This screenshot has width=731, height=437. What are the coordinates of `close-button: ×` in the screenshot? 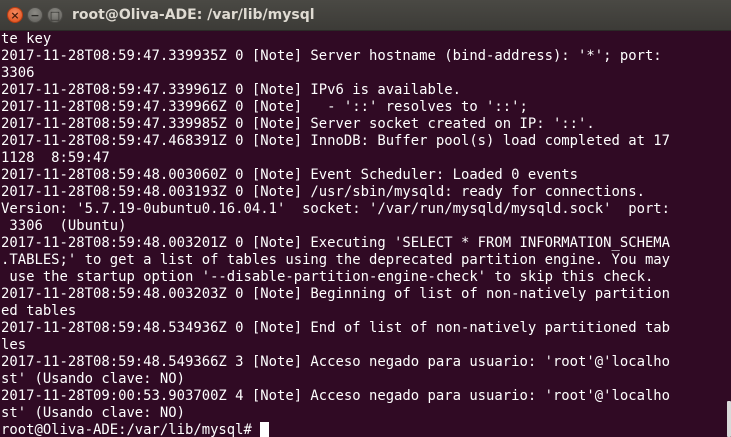 It's located at (15, 15).